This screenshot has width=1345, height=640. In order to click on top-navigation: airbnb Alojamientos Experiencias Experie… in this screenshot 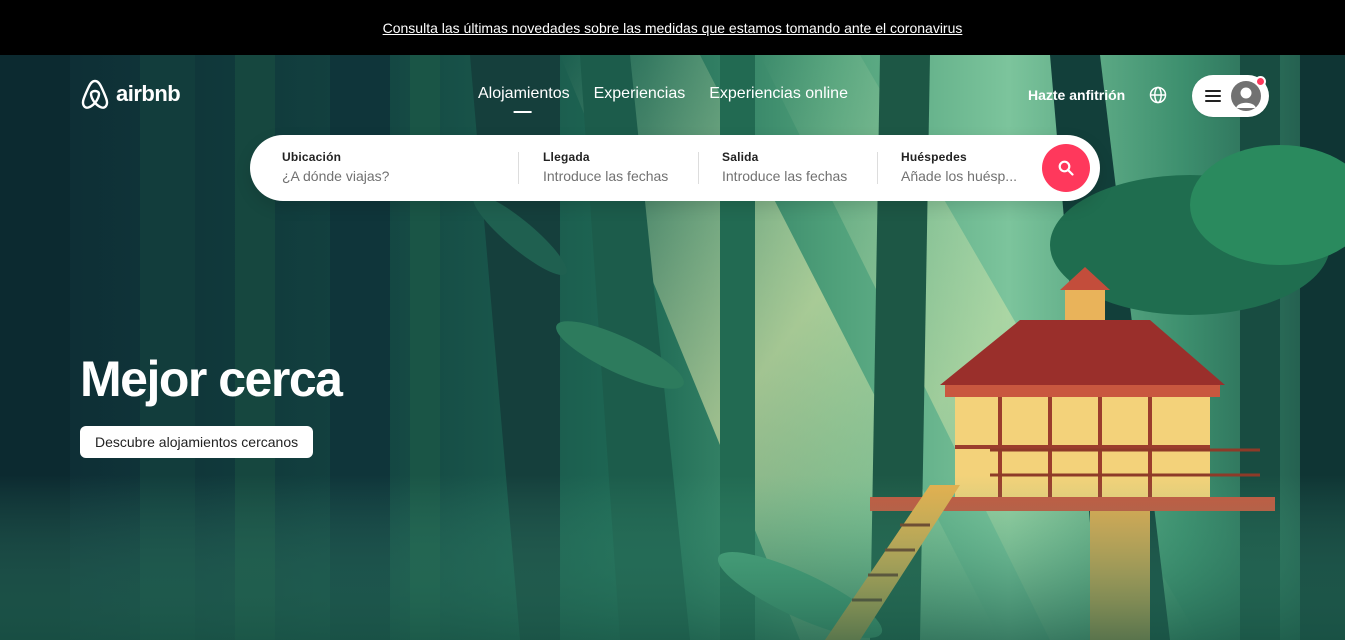, I will do `click(672, 95)`.